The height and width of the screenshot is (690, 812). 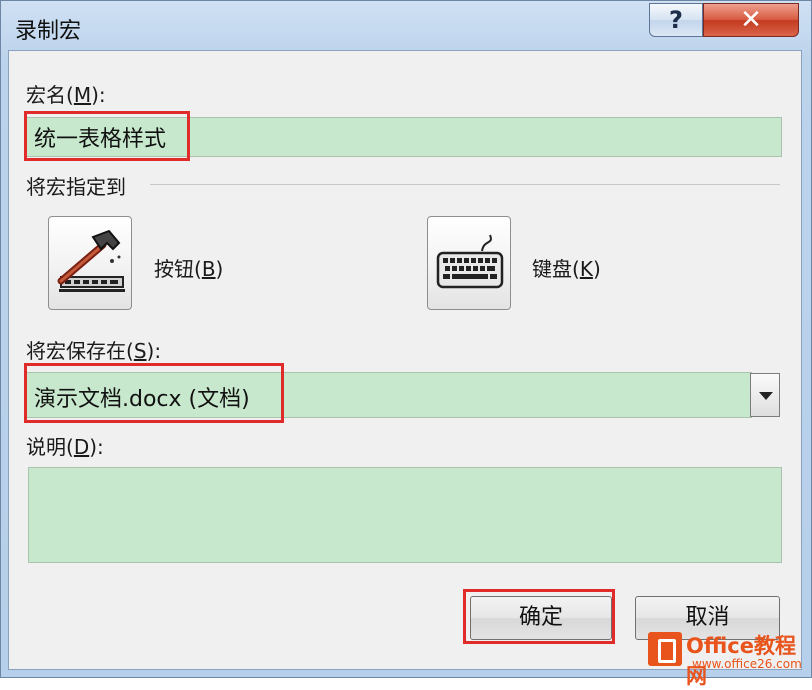 What do you see at coordinates (405, 515) in the screenshot?
I see `description-textarea` at bounding box center [405, 515].